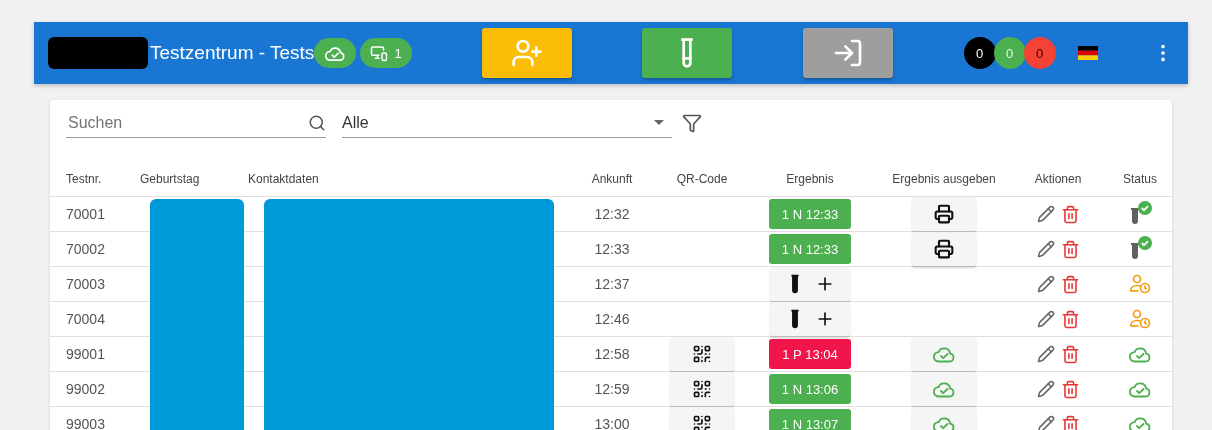  What do you see at coordinates (317, 122) in the screenshot?
I see `search-icon` at bounding box center [317, 122].